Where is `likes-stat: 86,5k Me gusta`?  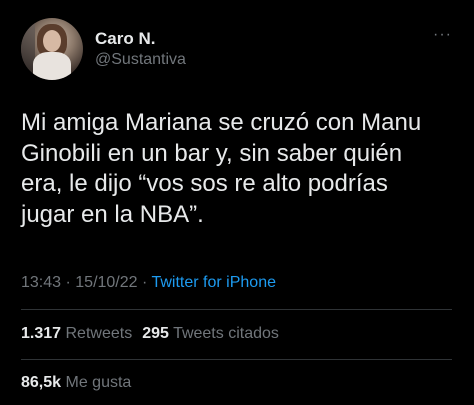
likes-stat: 86,5k Me gusta is located at coordinates (76, 382).